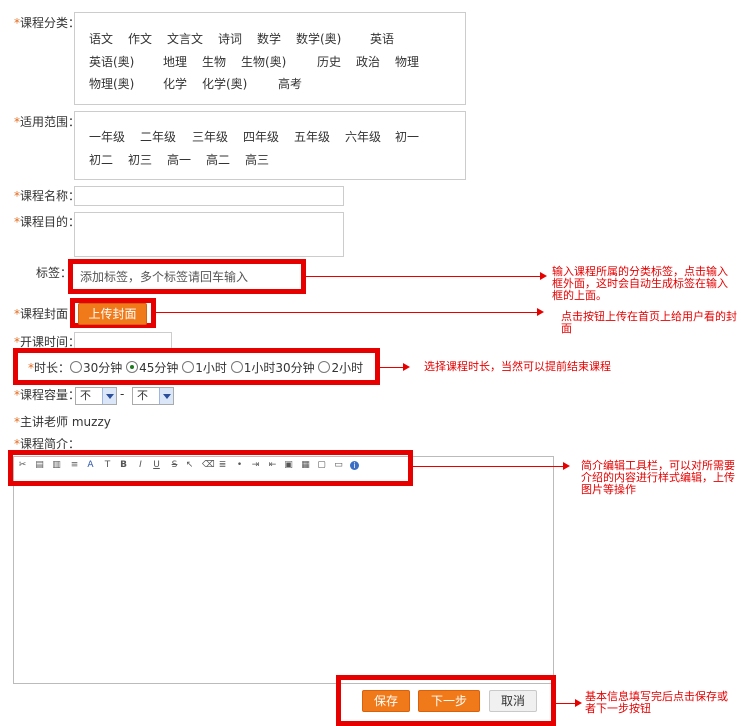  What do you see at coordinates (318, 38) in the screenshot?
I see `category-option: 数学(奥)` at bounding box center [318, 38].